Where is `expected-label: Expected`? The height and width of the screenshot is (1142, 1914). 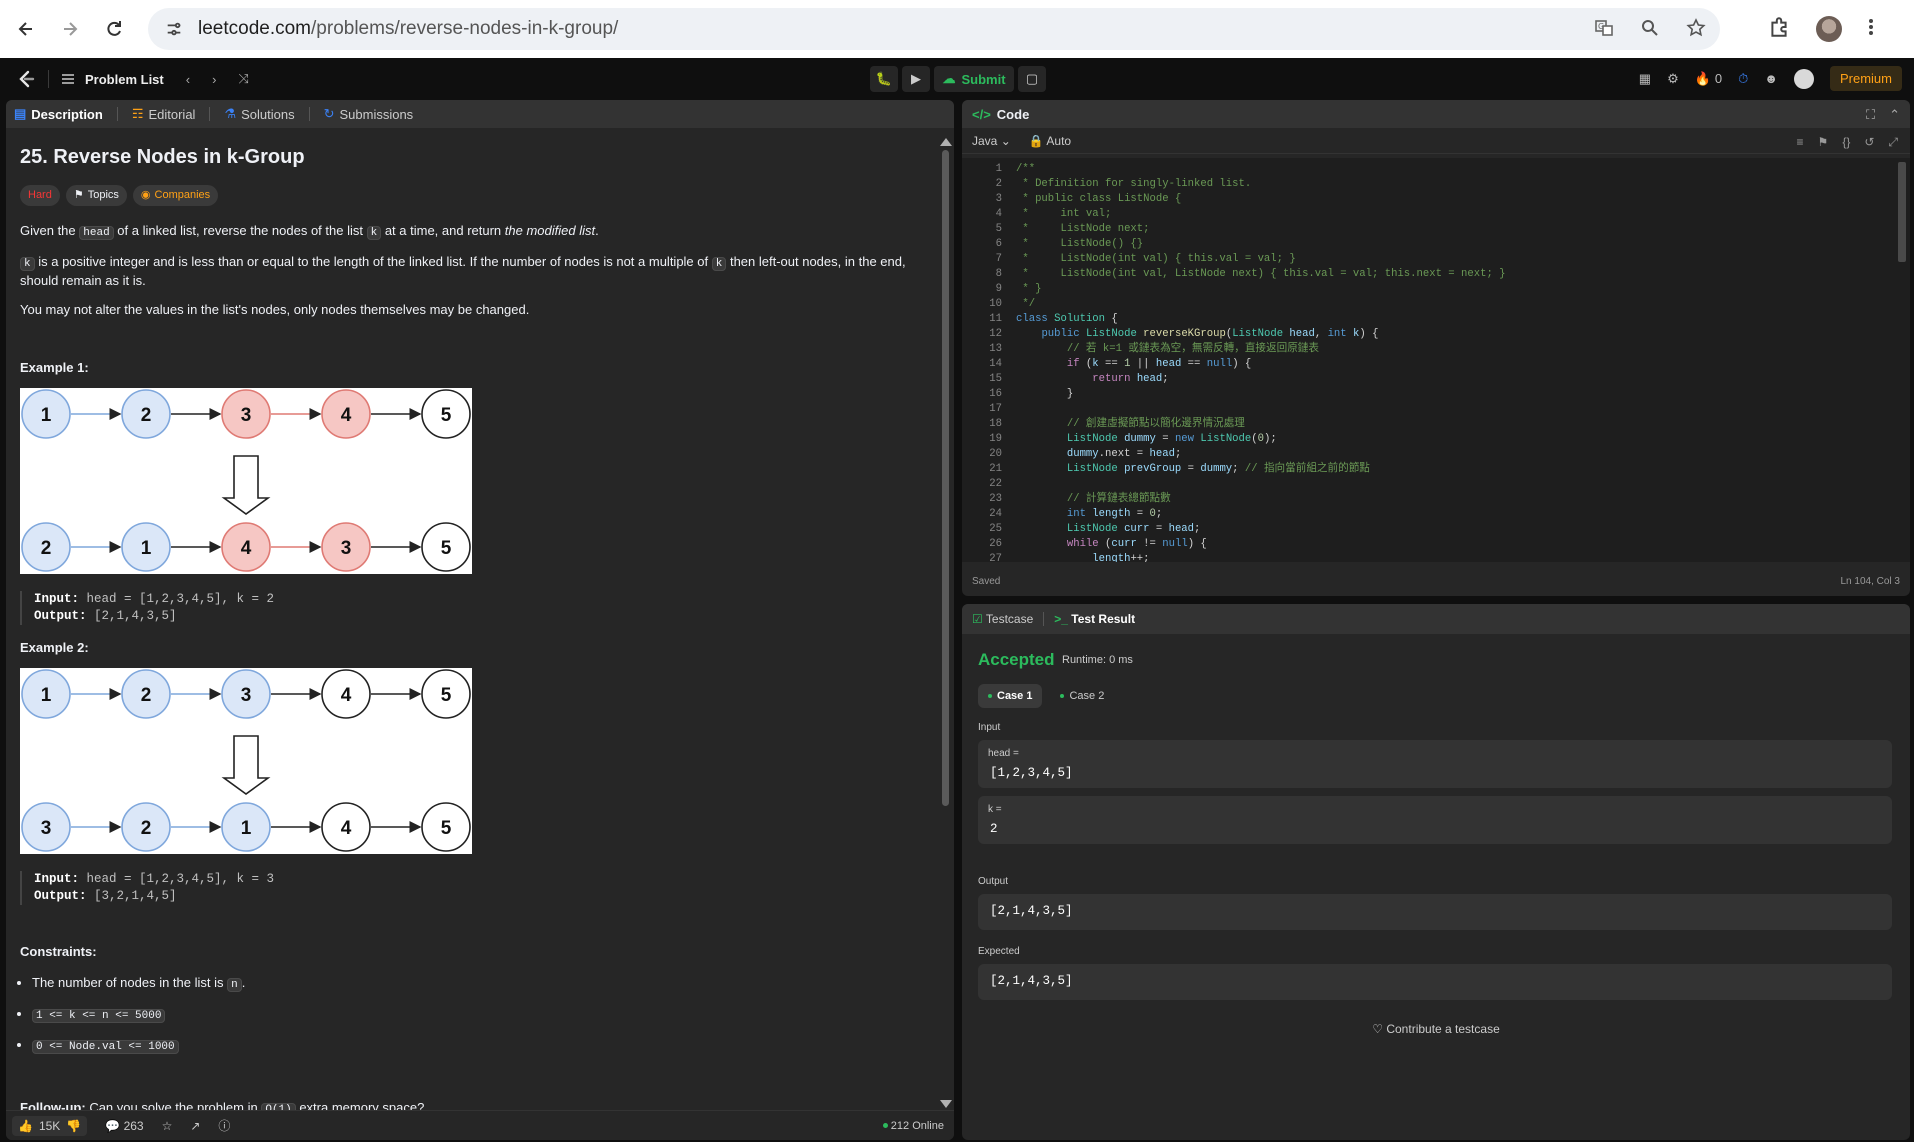
expected-label: Expected is located at coordinates (999, 951).